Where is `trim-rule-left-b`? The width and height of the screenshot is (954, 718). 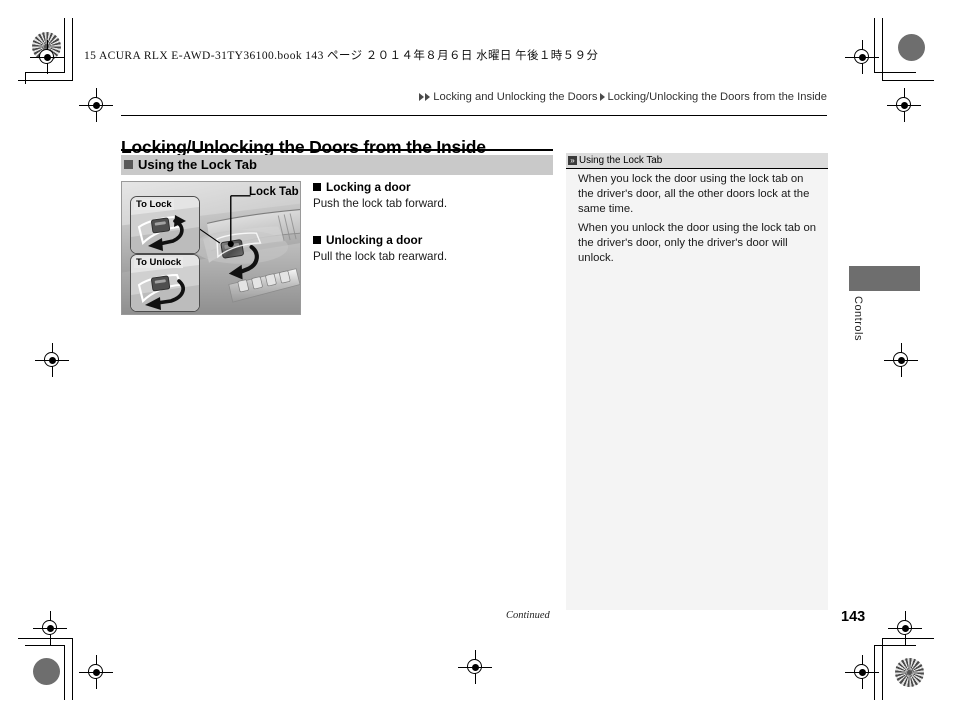 trim-rule-left-b is located at coordinates (72, 49).